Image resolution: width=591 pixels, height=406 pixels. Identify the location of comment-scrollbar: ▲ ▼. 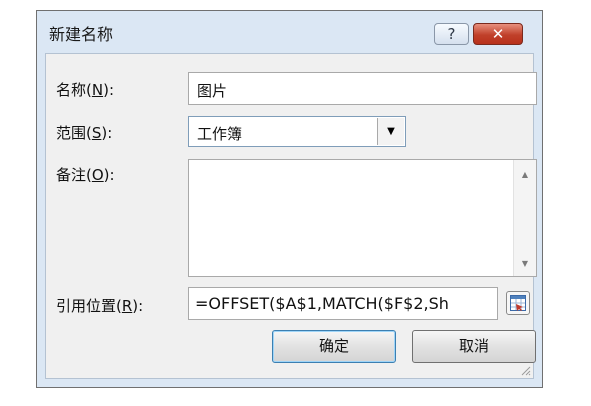
(524, 218).